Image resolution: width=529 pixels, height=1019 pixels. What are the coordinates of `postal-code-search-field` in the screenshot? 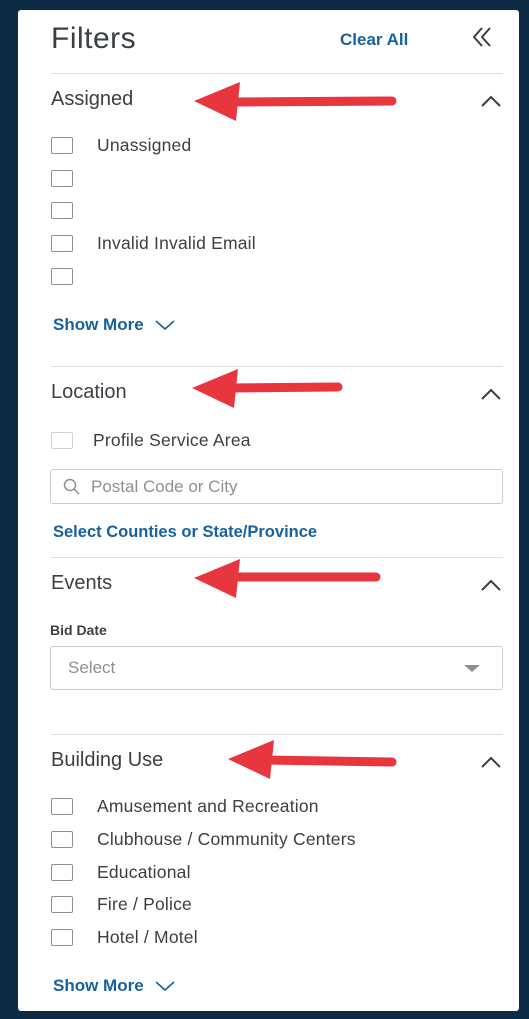 It's located at (276, 486).